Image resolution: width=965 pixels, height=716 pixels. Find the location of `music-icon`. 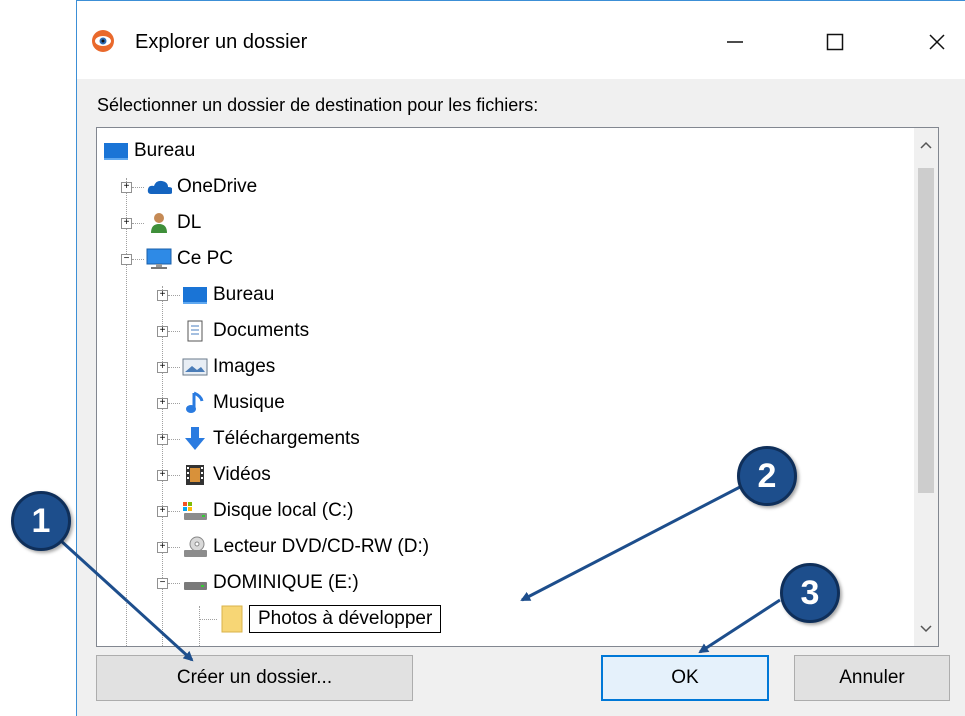

music-icon is located at coordinates (195, 402).